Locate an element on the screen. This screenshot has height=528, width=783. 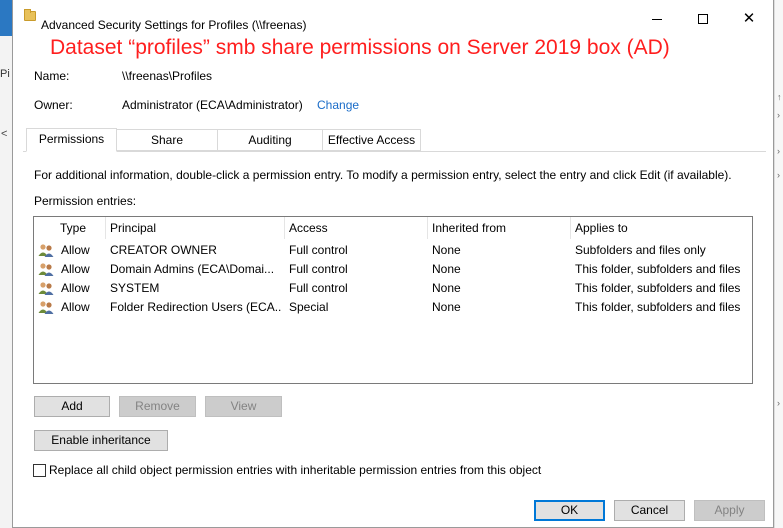
minimize-icon is located at coordinates (657, 19).